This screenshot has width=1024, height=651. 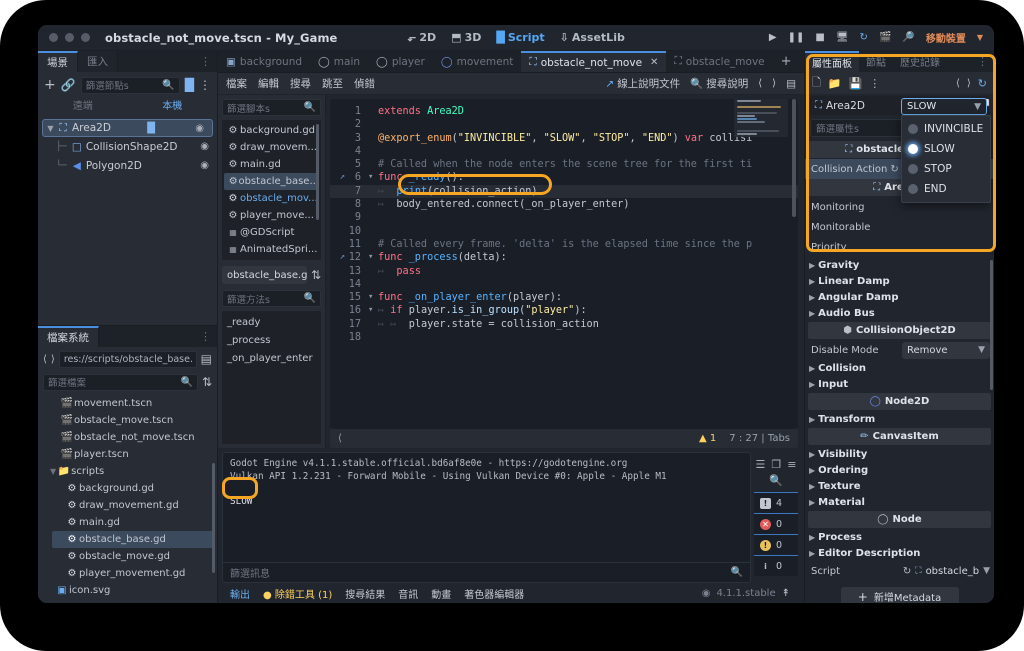 I want to click on scene-panel-more-icon: ⋮, so click(x=205, y=61).